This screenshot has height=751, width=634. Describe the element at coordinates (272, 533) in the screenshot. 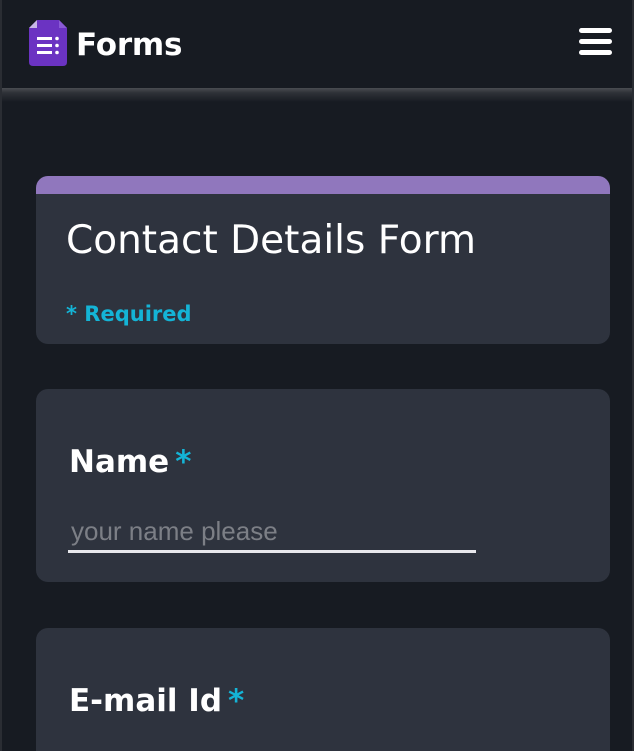

I see `name-input` at that location.